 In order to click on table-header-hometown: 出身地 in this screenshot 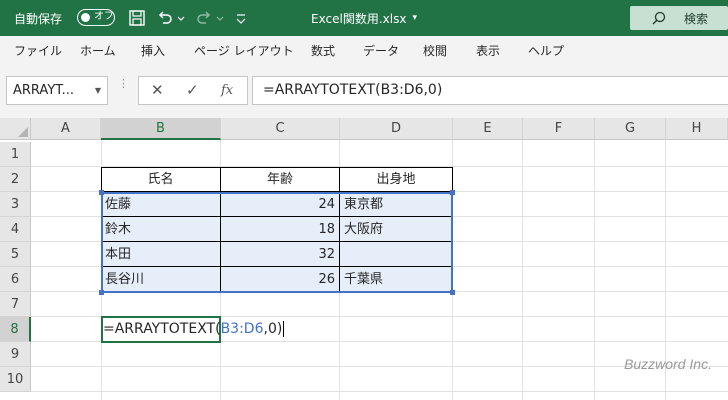, I will do `click(396, 179)`.